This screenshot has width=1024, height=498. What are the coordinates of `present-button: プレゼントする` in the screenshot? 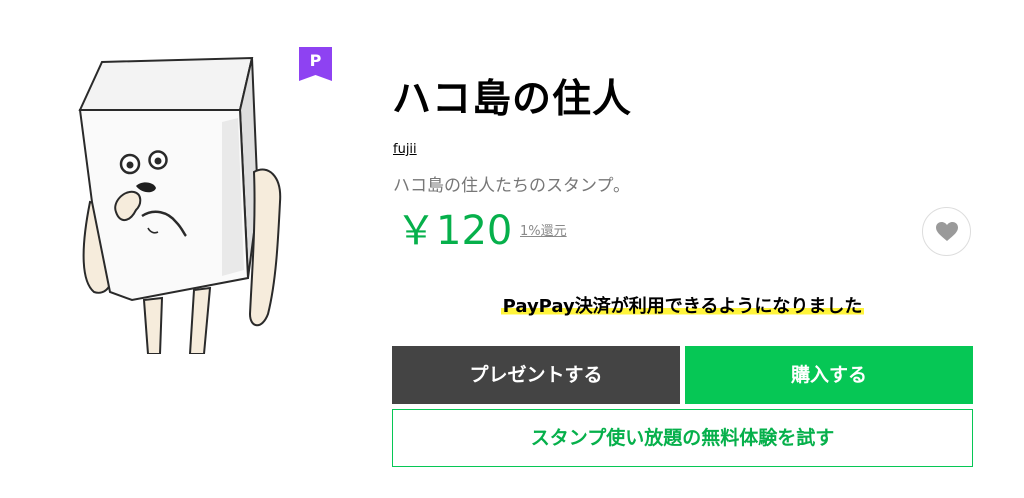 It's located at (536, 375).